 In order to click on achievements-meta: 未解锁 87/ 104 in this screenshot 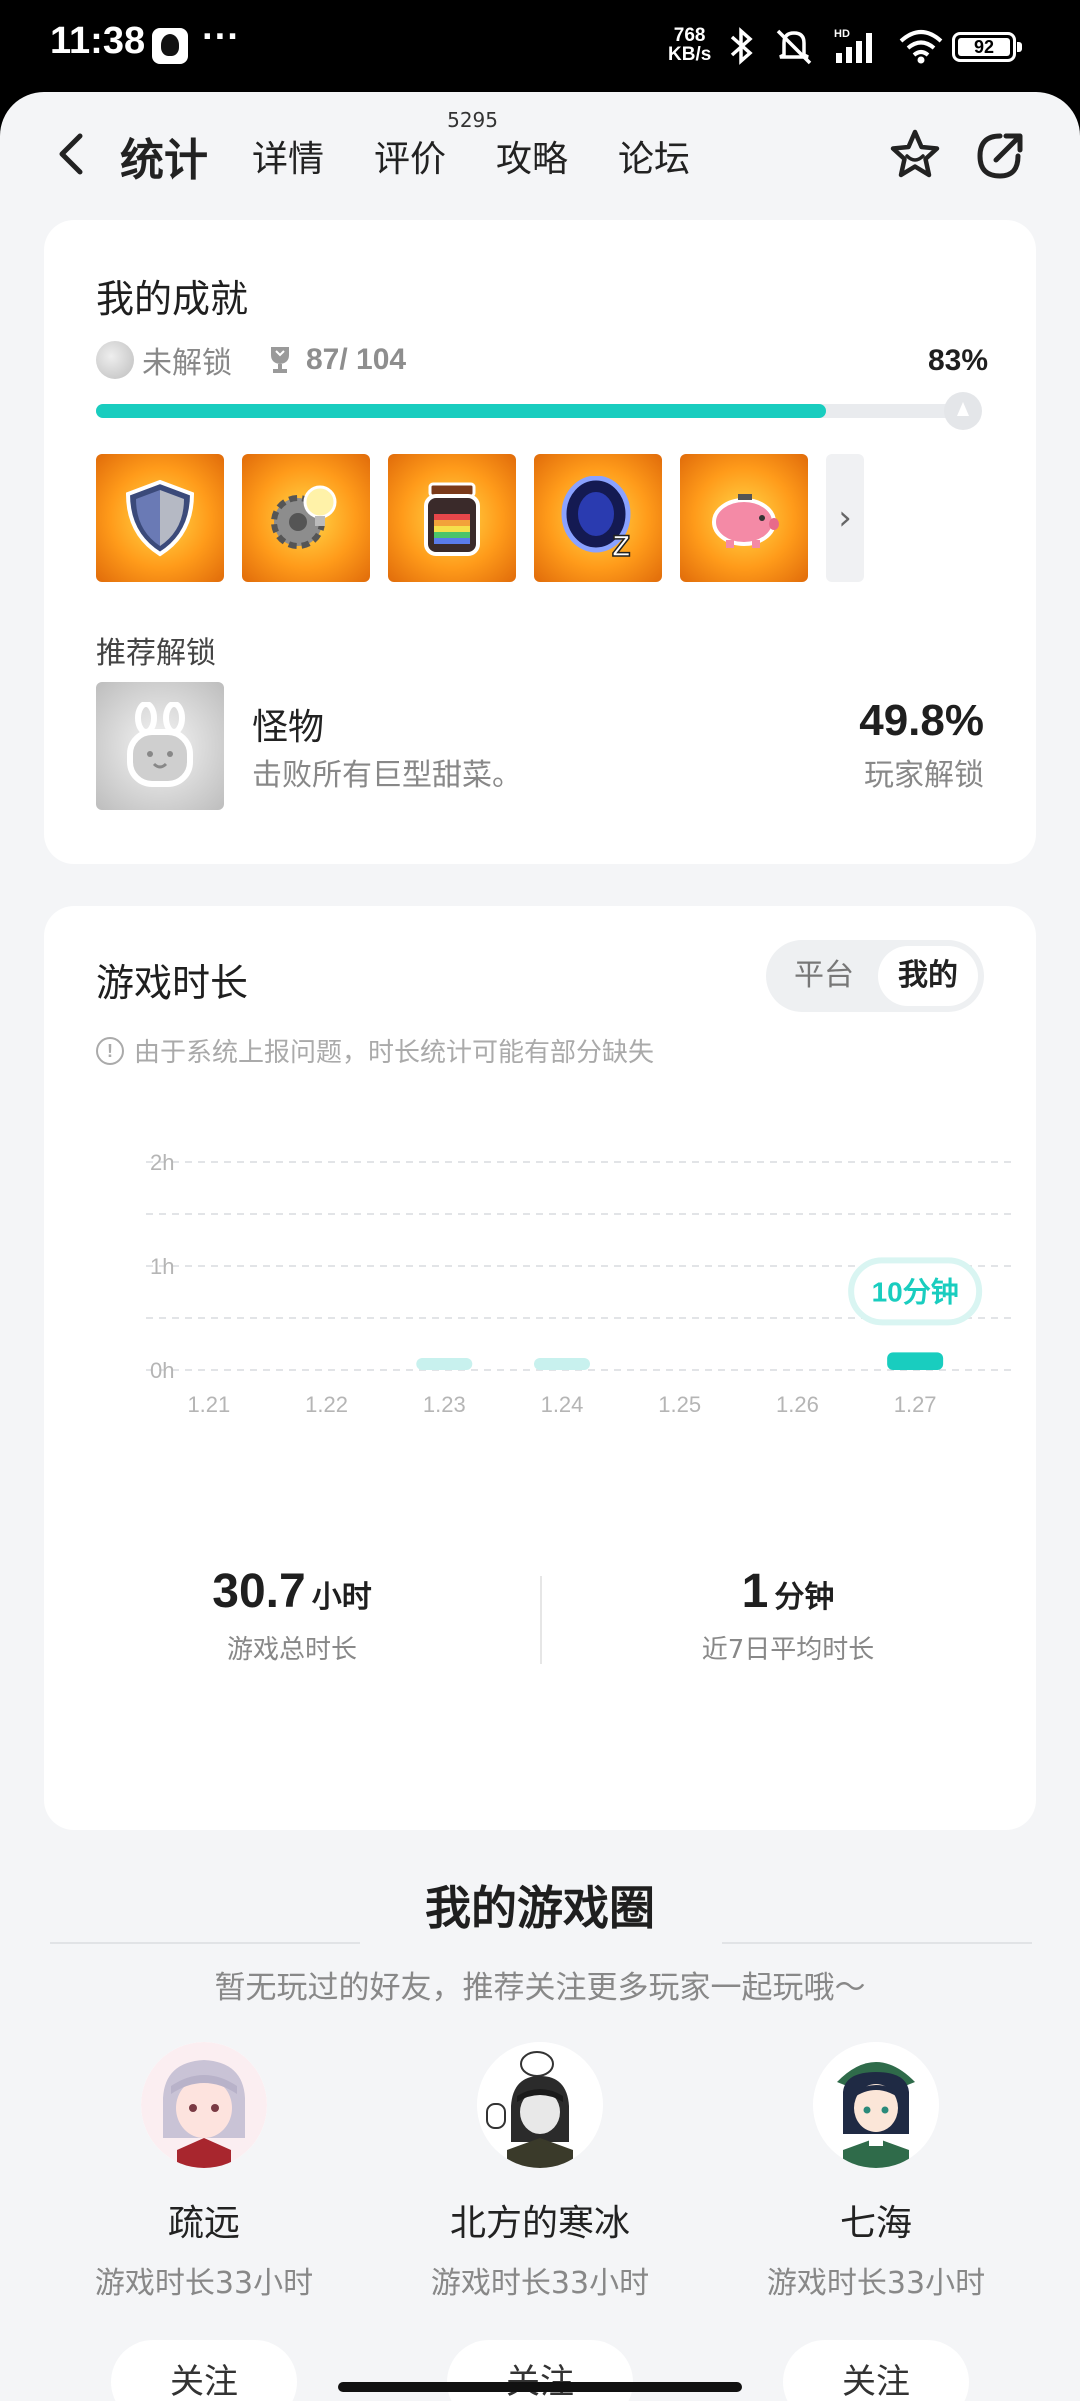, I will do `click(251, 360)`.